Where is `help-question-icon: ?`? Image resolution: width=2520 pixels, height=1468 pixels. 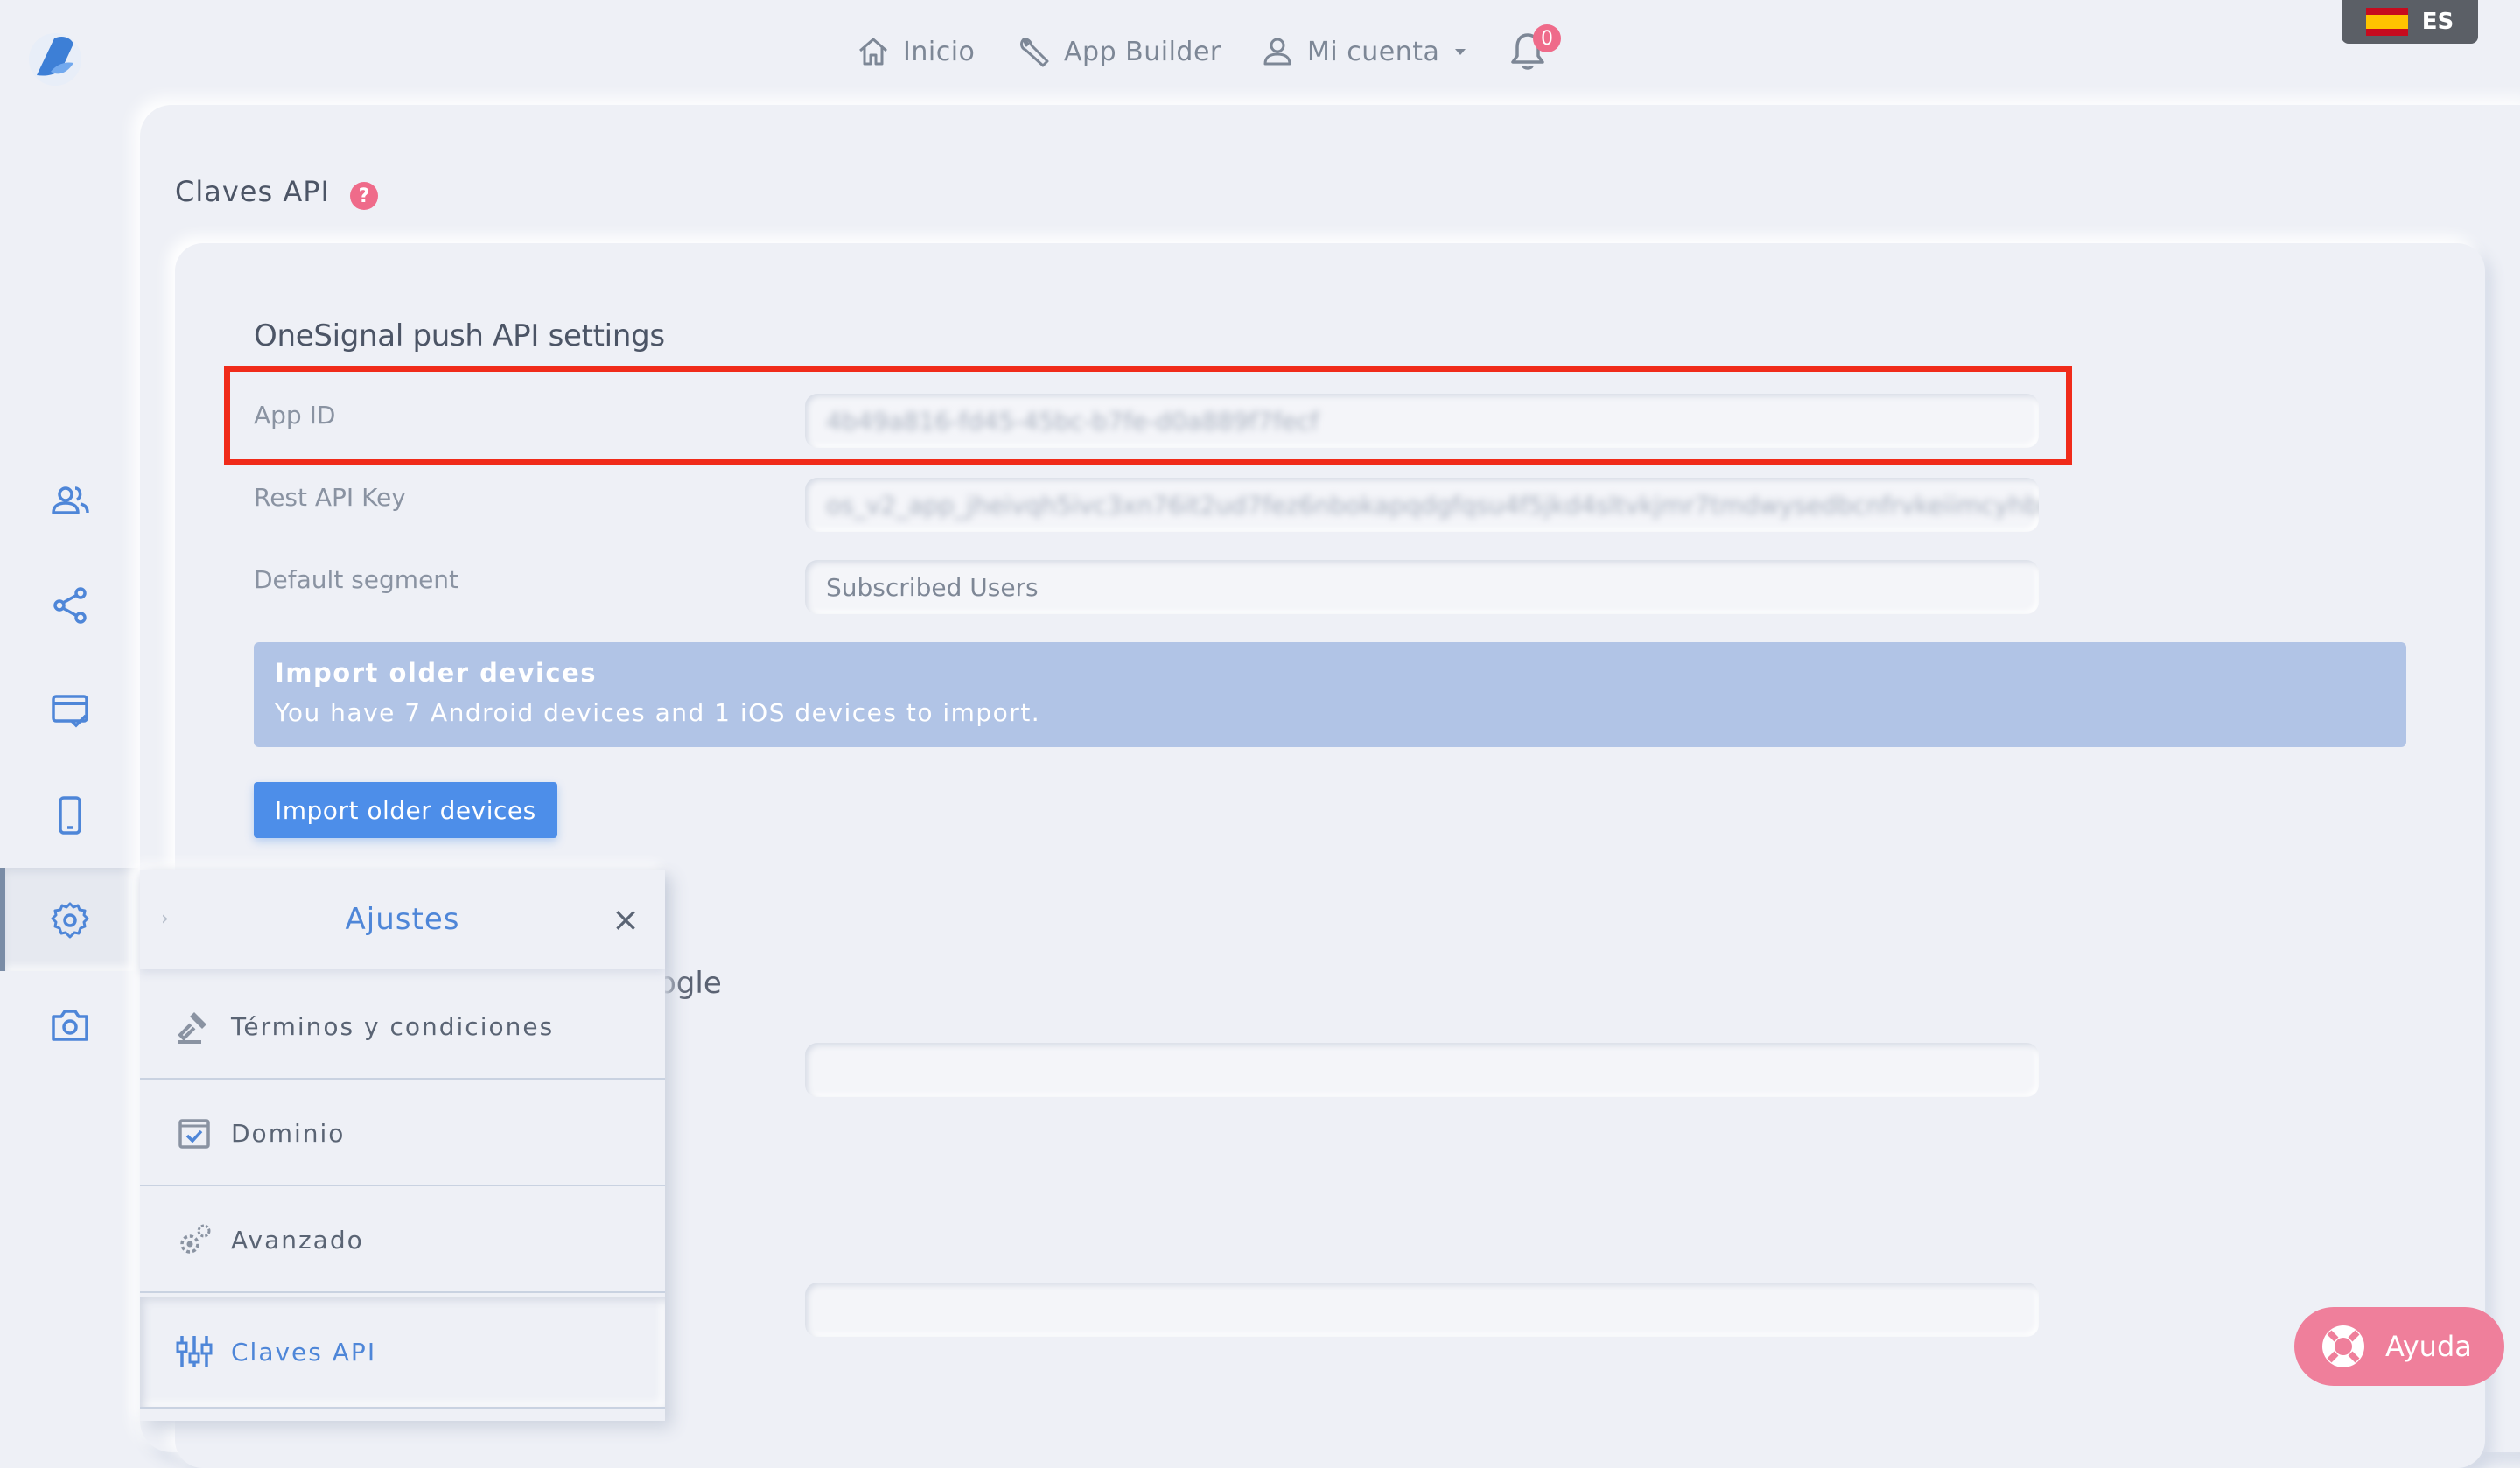
help-question-icon: ? is located at coordinates (364, 196).